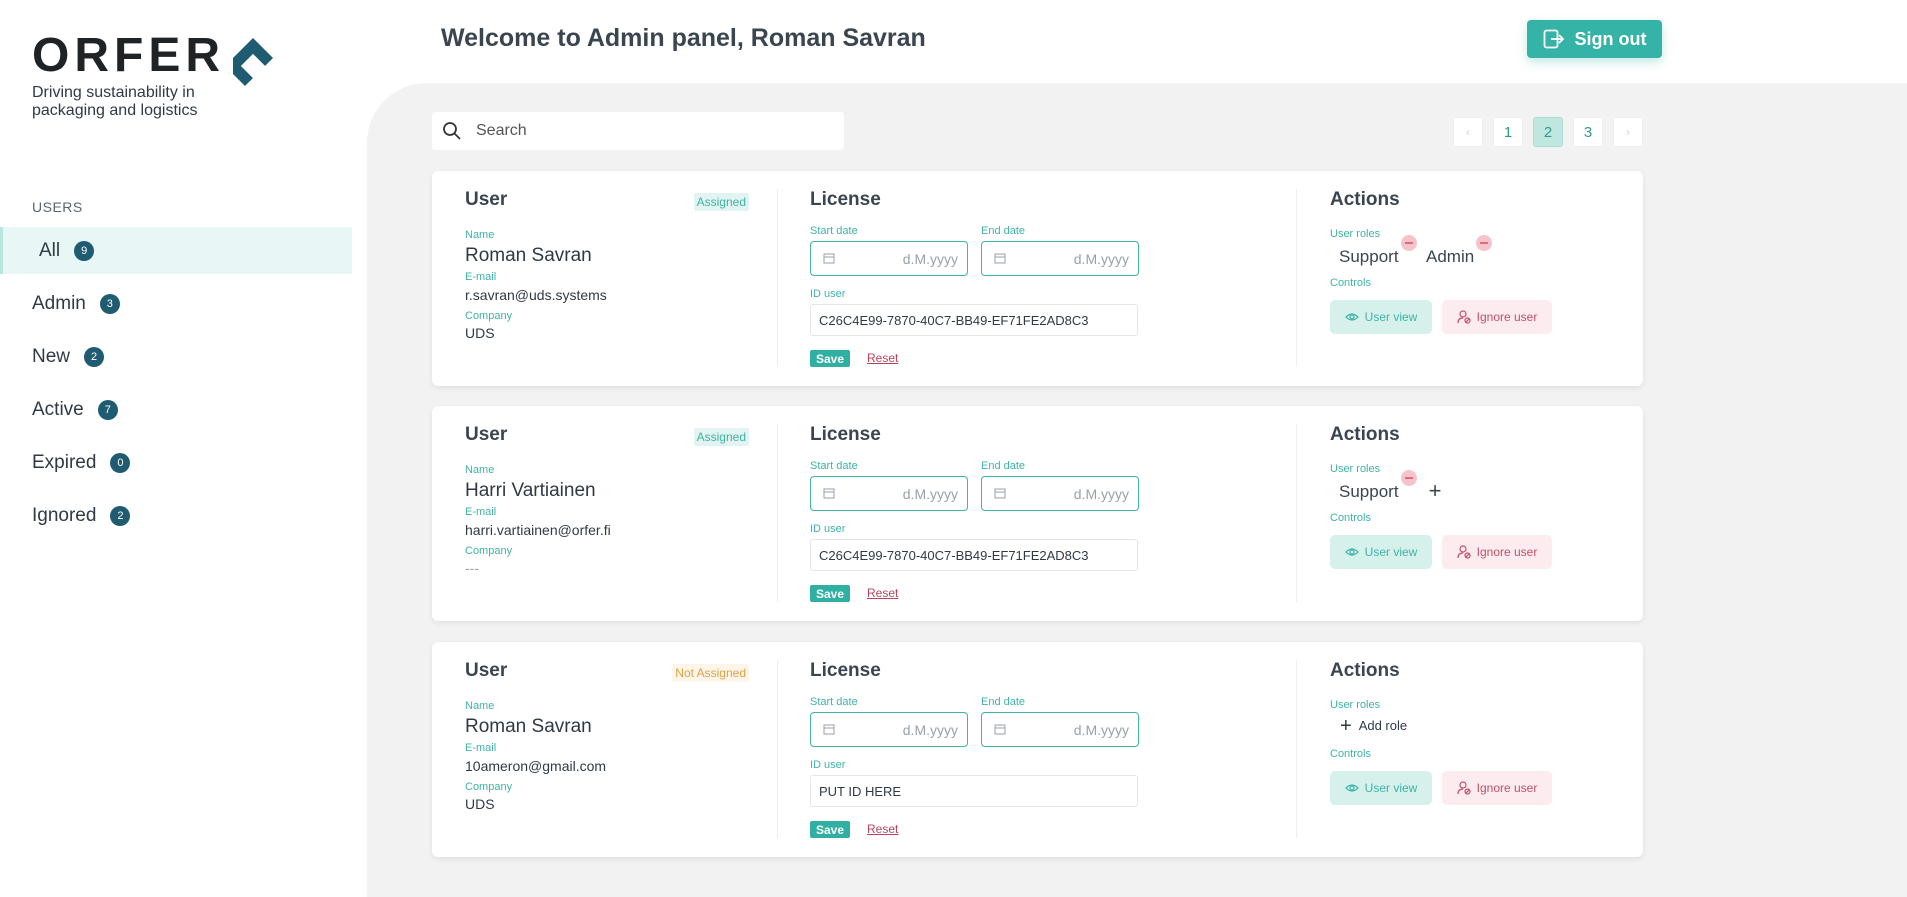 The width and height of the screenshot is (1907, 897). I want to click on next-page-button: ›, so click(1628, 132).